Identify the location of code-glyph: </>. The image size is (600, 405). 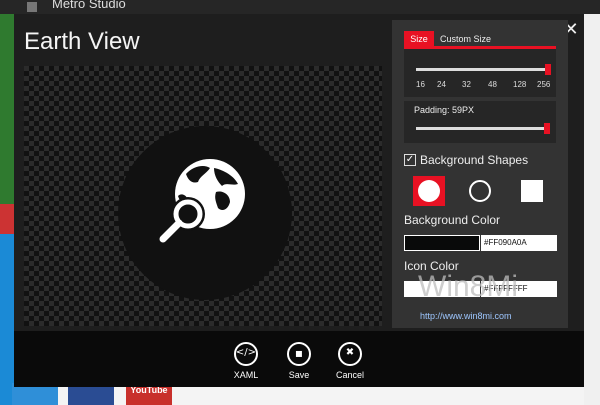
(246, 352).